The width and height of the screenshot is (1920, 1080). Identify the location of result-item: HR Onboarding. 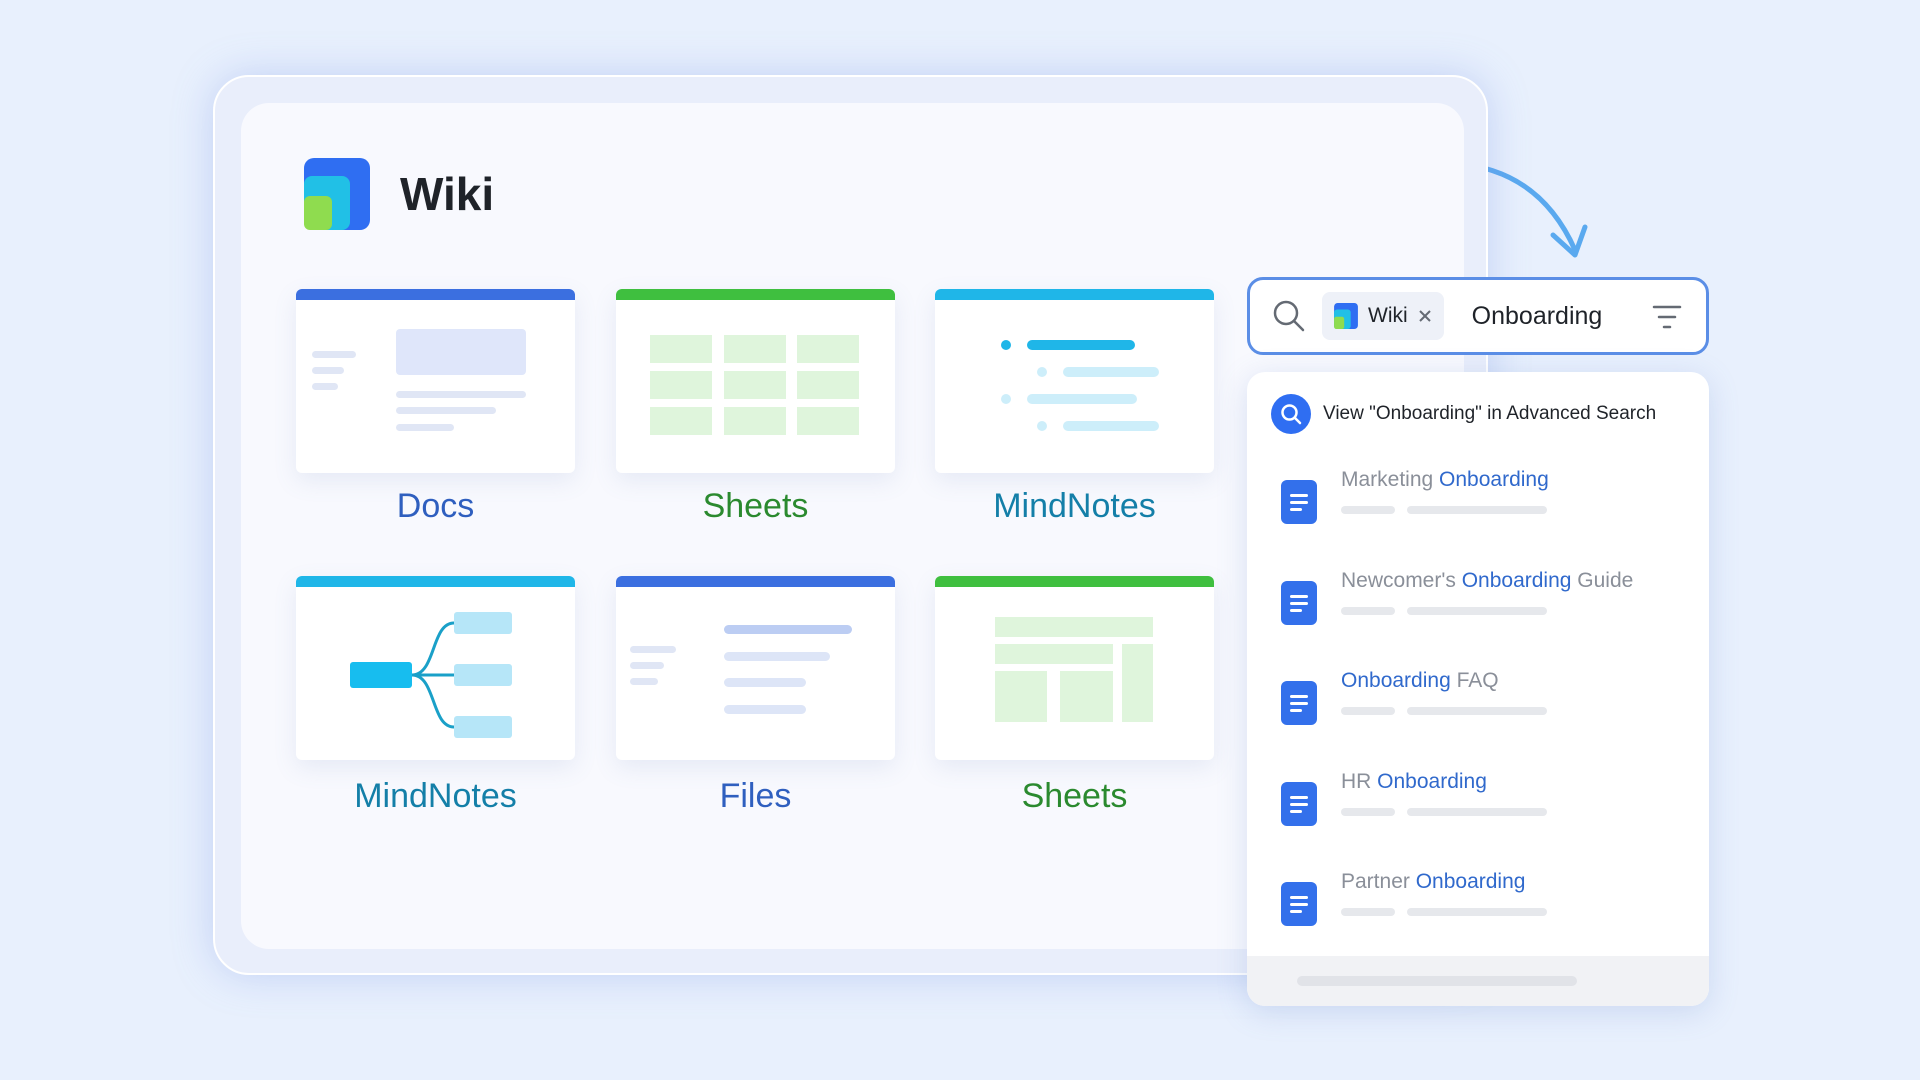
(1481, 810).